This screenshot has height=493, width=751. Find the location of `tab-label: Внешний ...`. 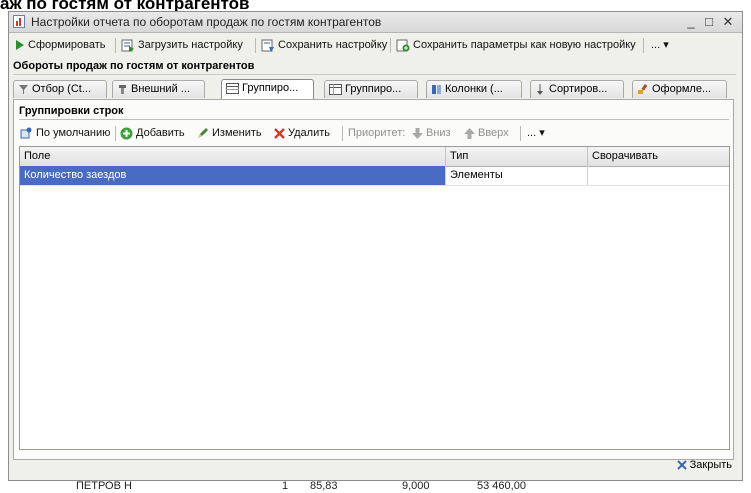

tab-label: Внешний ... is located at coordinates (160, 89).